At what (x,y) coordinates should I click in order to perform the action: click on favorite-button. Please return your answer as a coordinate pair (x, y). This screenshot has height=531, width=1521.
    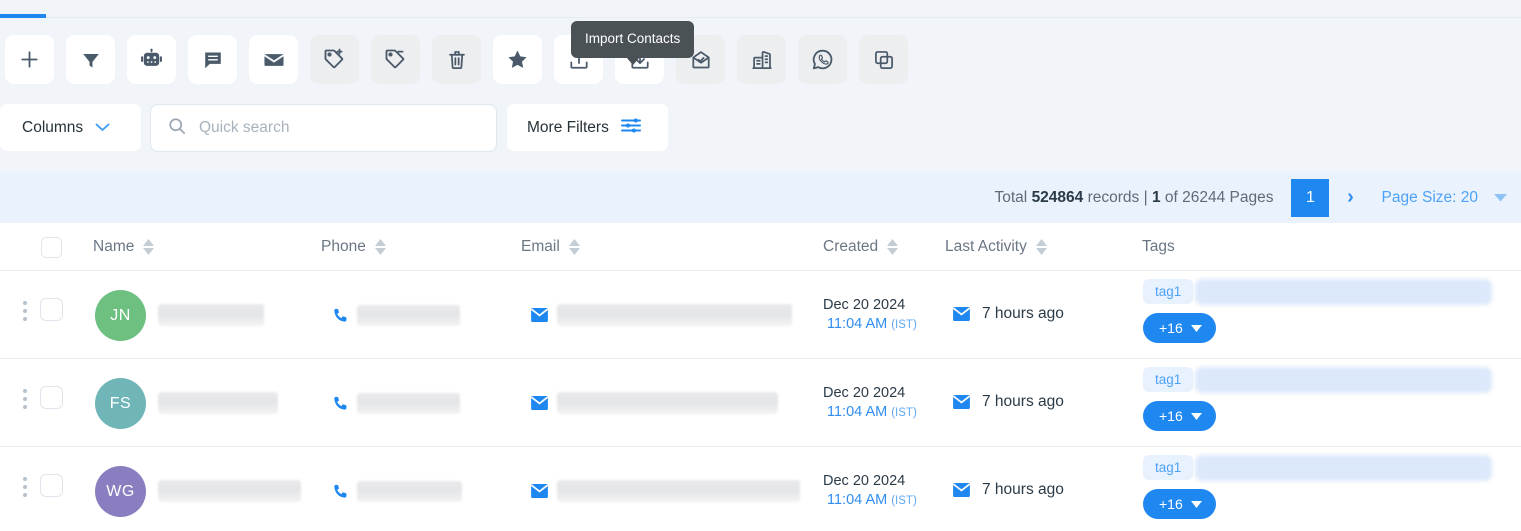
    Looking at the image, I should click on (517, 59).